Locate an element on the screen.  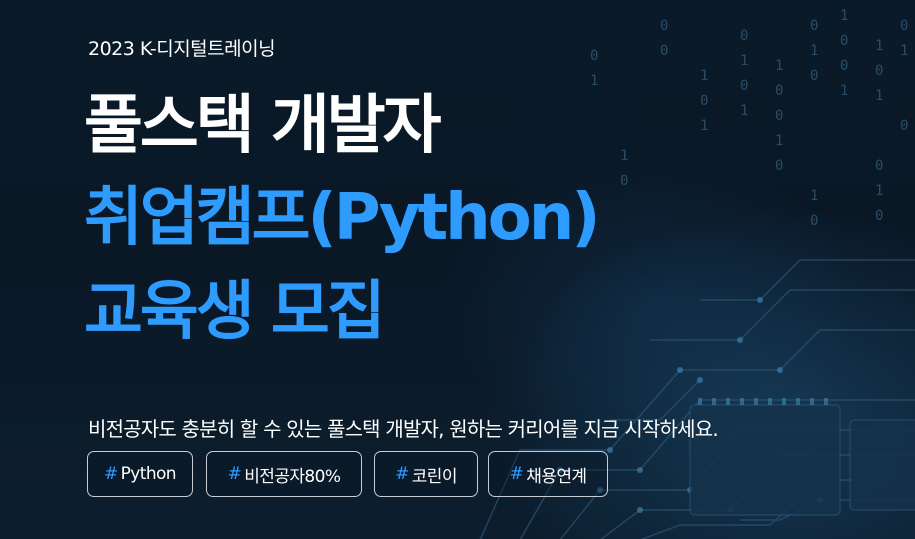
tag-job-linkage: # 채용연계 is located at coordinates (548, 474).